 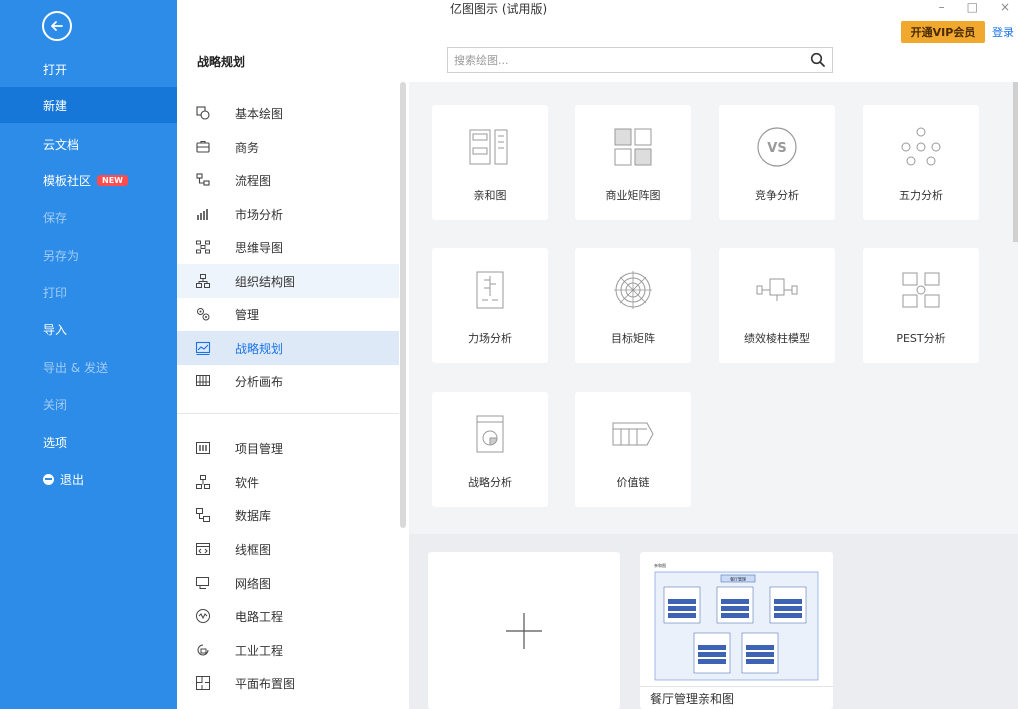 What do you see at coordinates (253, 549) in the screenshot?
I see `category-label: 线框图` at bounding box center [253, 549].